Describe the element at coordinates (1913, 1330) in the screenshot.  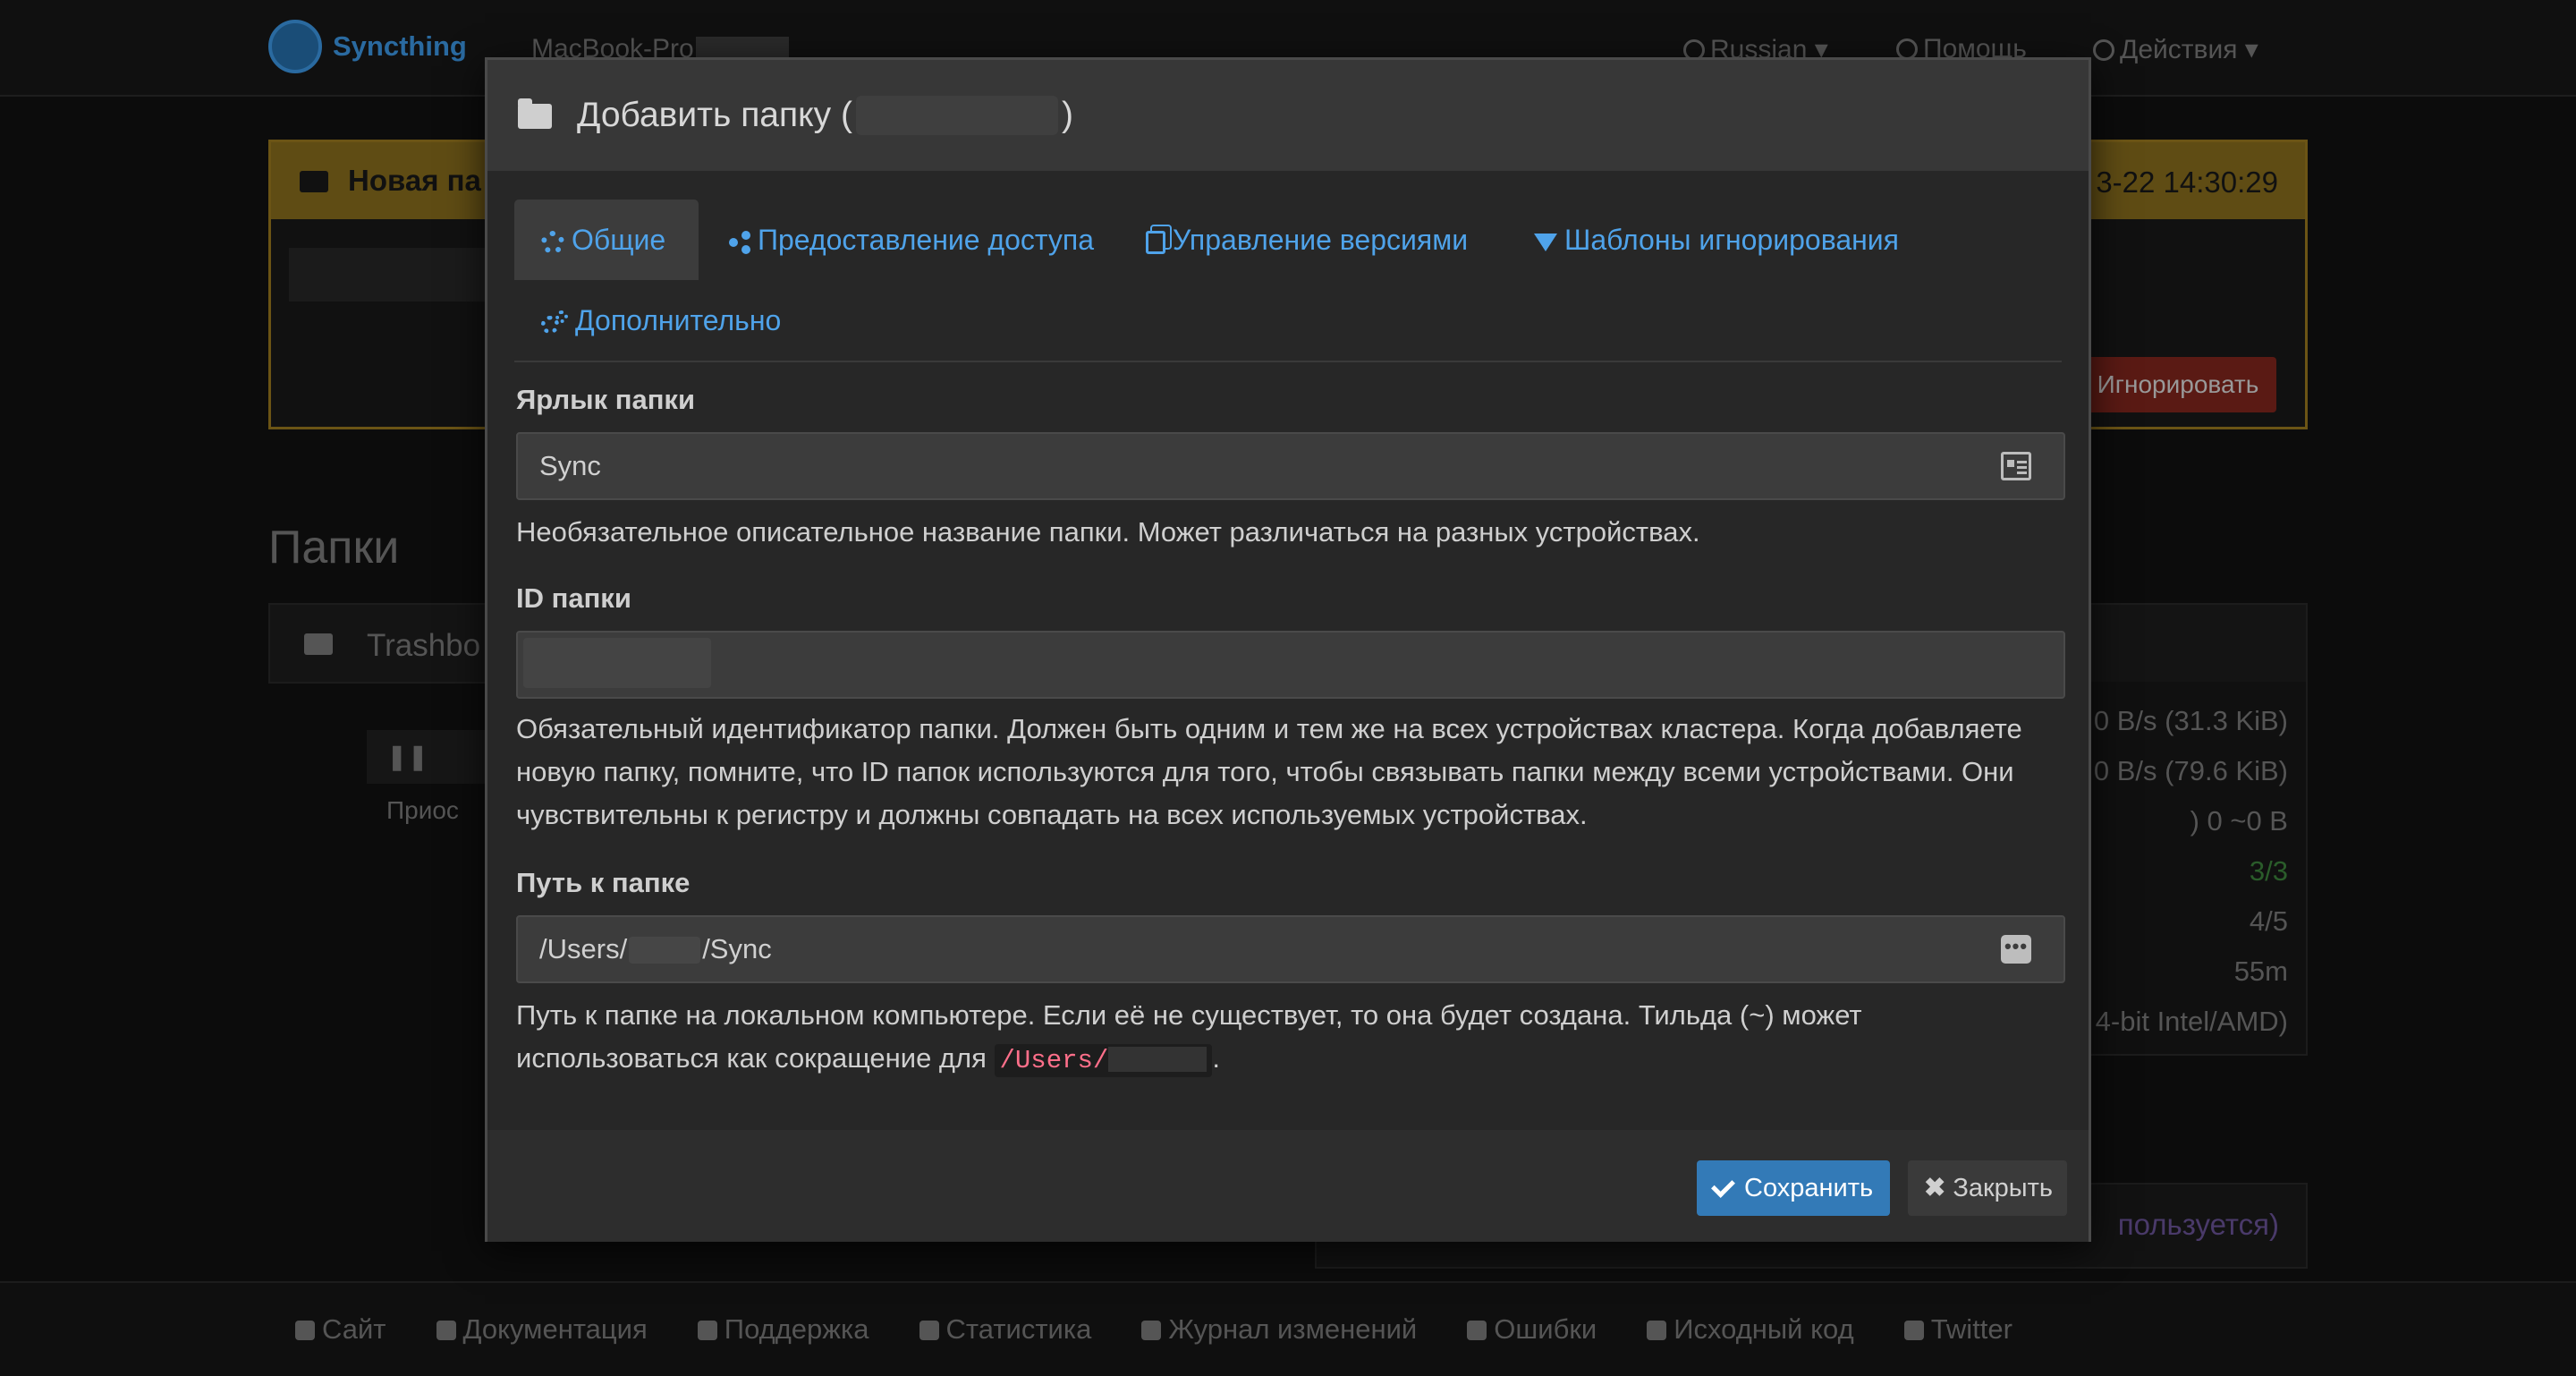
I see `twitter-icon` at that location.